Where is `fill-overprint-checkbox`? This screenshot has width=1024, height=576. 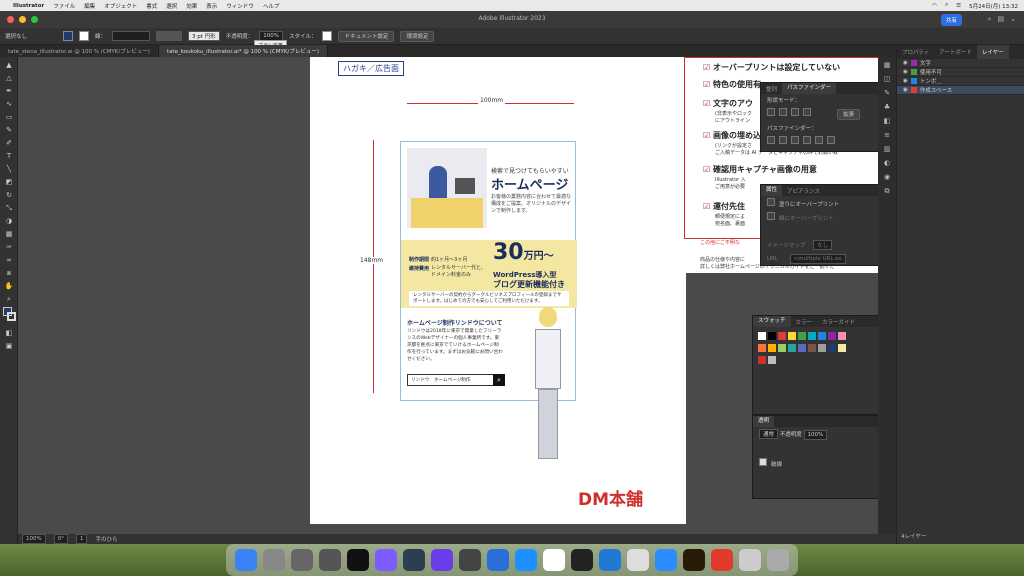
fill-overprint-checkbox is located at coordinates (771, 202).